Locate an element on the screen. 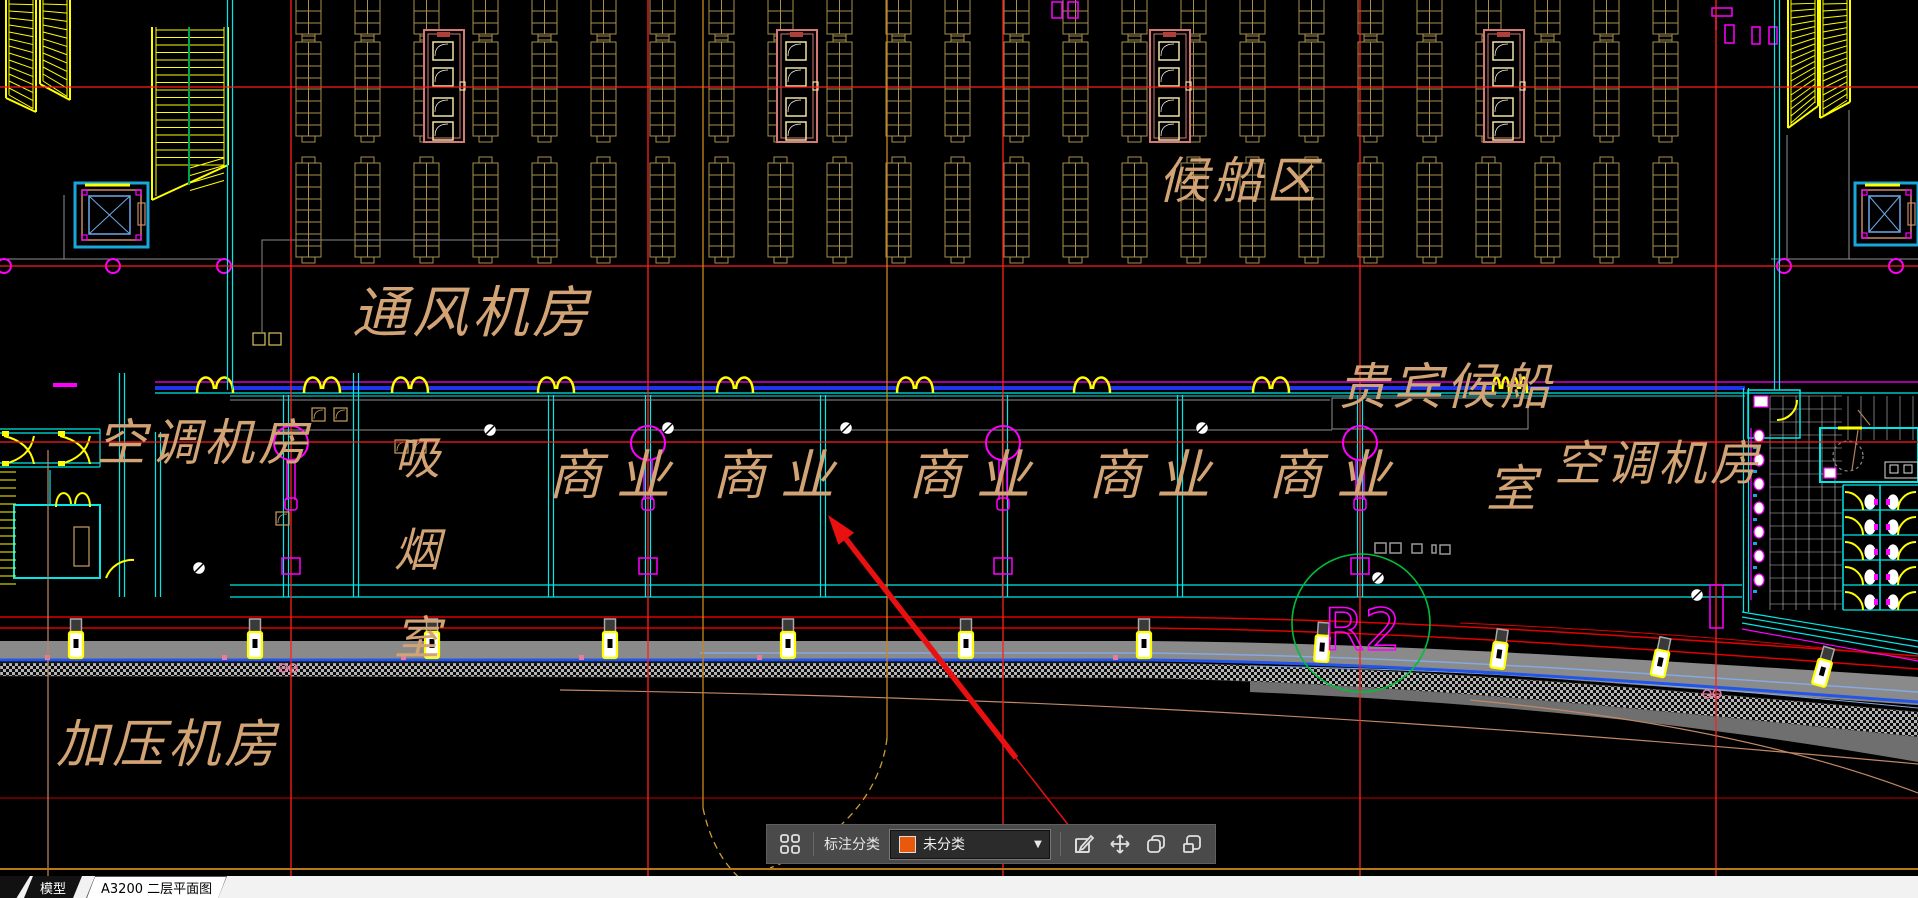  tab-model: 模型 is located at coordinates (53, 887).